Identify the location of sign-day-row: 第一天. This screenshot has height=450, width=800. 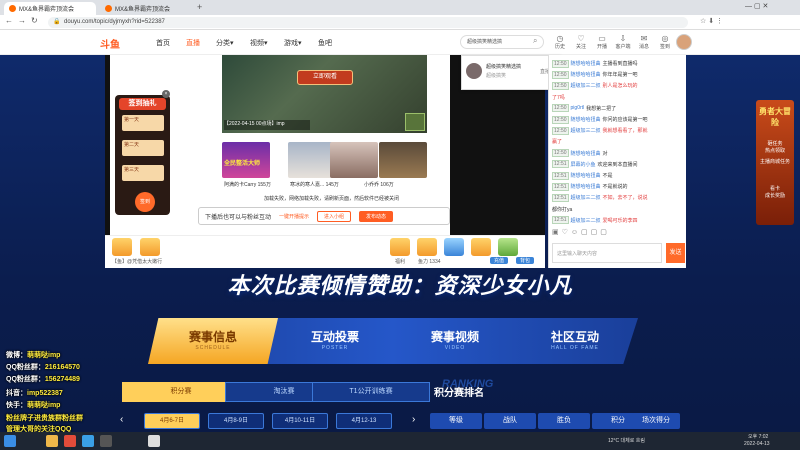
(143, 123).